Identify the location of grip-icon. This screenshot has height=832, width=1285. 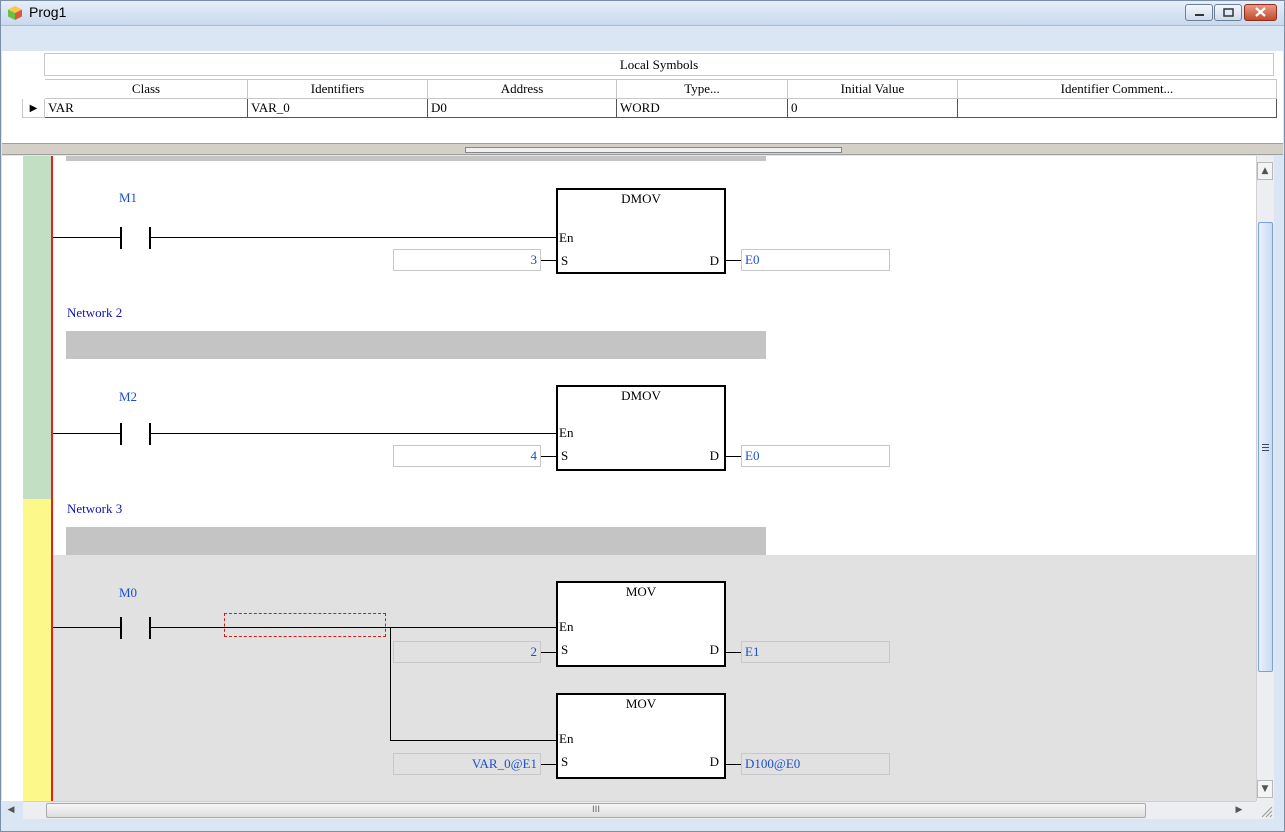
(1265, 447).